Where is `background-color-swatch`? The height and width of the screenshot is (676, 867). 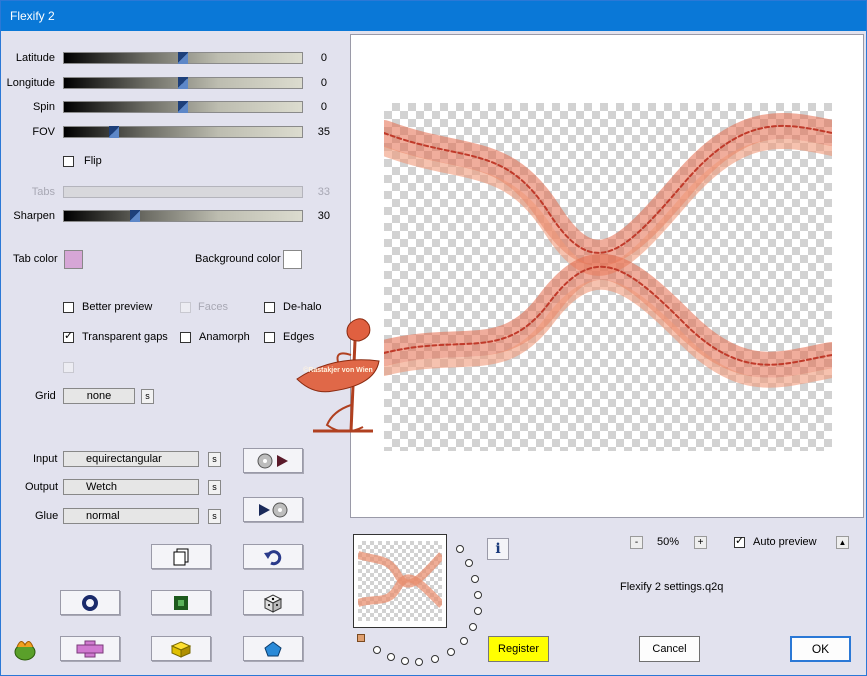
background-color-swatch is located at coordinates (292, 259).